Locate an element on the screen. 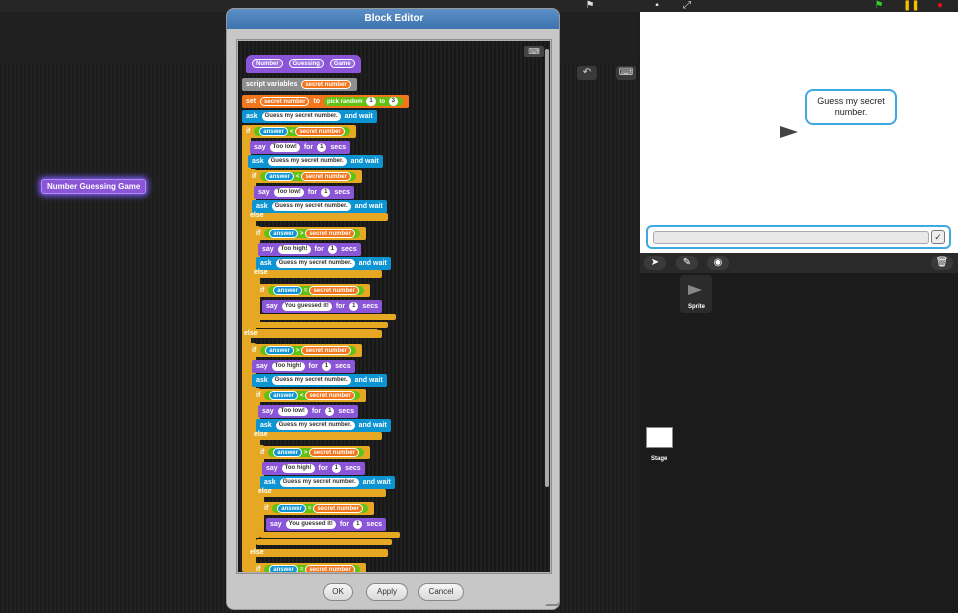  trash-icon: 🗑 is located at coordinates (942, 263).